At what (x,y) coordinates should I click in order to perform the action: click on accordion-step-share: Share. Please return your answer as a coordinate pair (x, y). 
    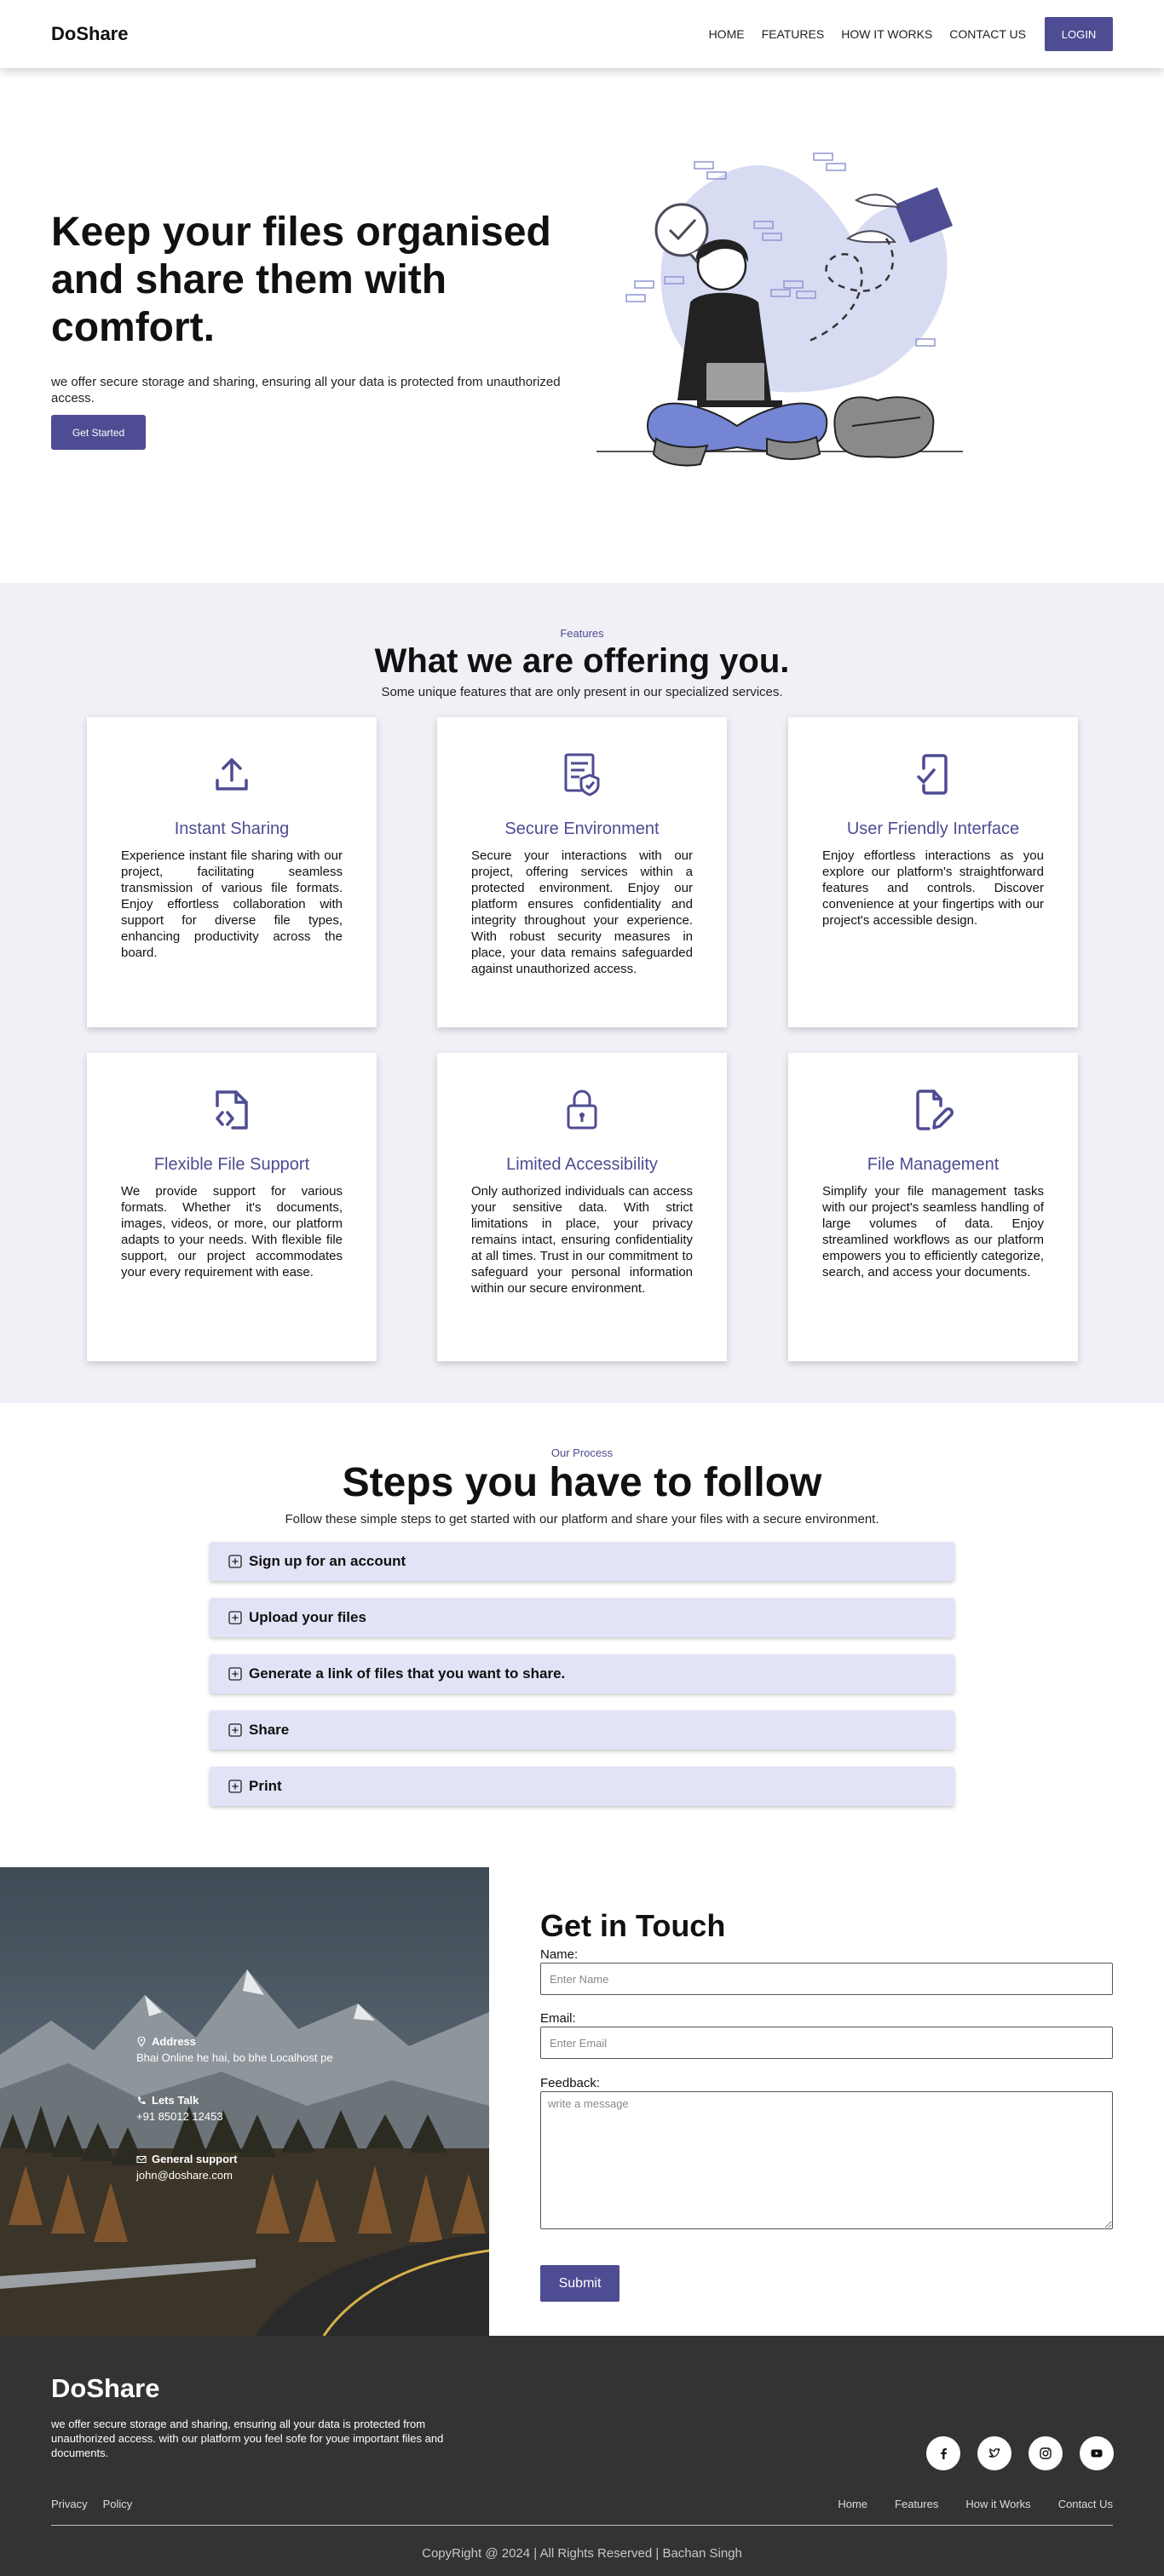
    Looking at the image, I should click on (582, 1731).